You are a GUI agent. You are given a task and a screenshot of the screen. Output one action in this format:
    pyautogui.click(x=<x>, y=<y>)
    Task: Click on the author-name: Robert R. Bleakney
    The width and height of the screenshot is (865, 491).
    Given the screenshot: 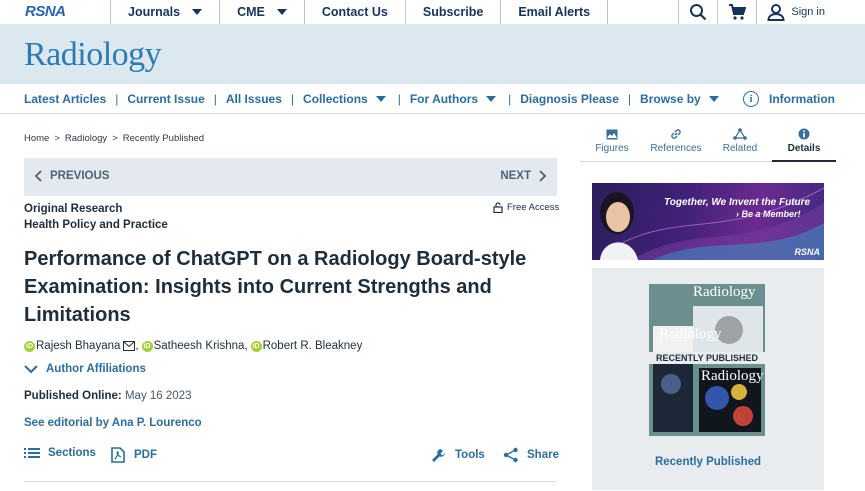 What is the action you would take?
    pyautogui.click(x=313, y=346)
    